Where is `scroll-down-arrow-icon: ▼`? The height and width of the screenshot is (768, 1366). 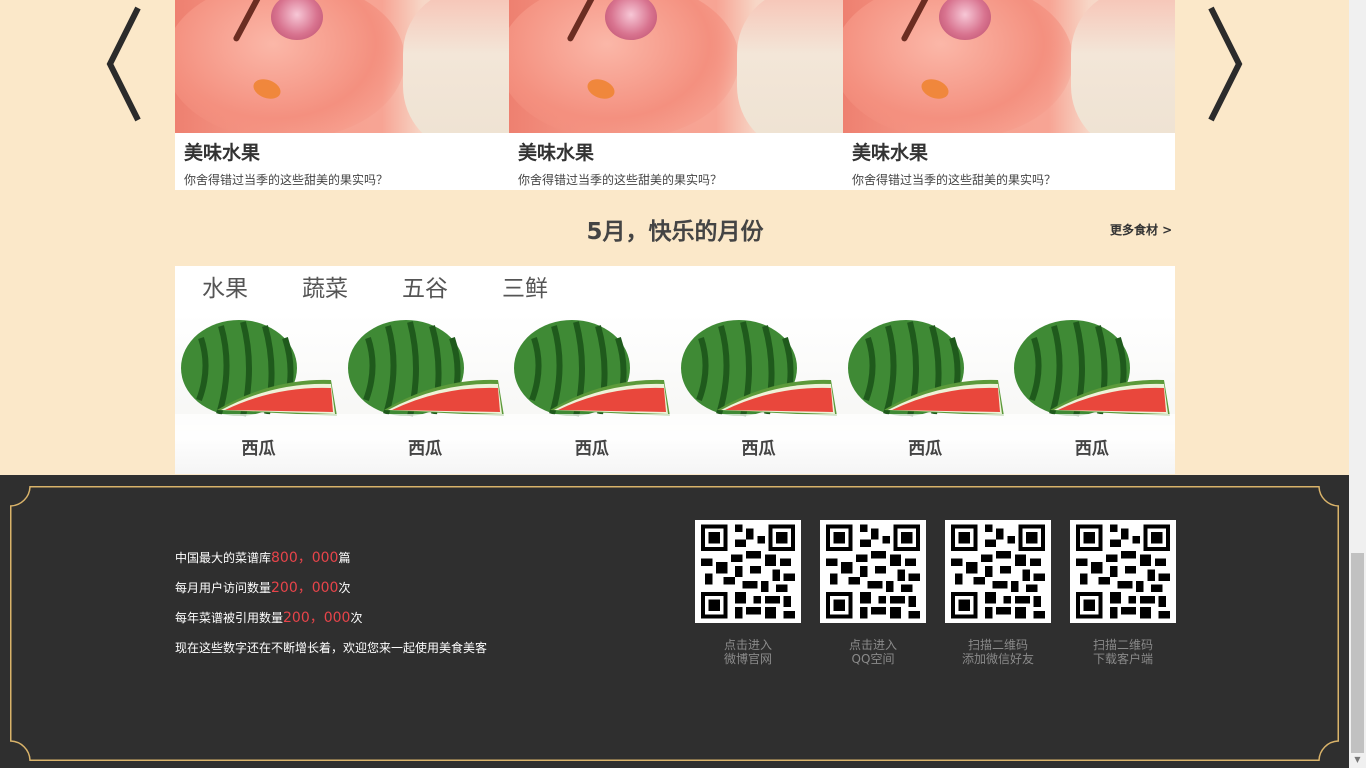 scroll-down-arrow-icon: ▼ is located at coordinates (1357, 760).